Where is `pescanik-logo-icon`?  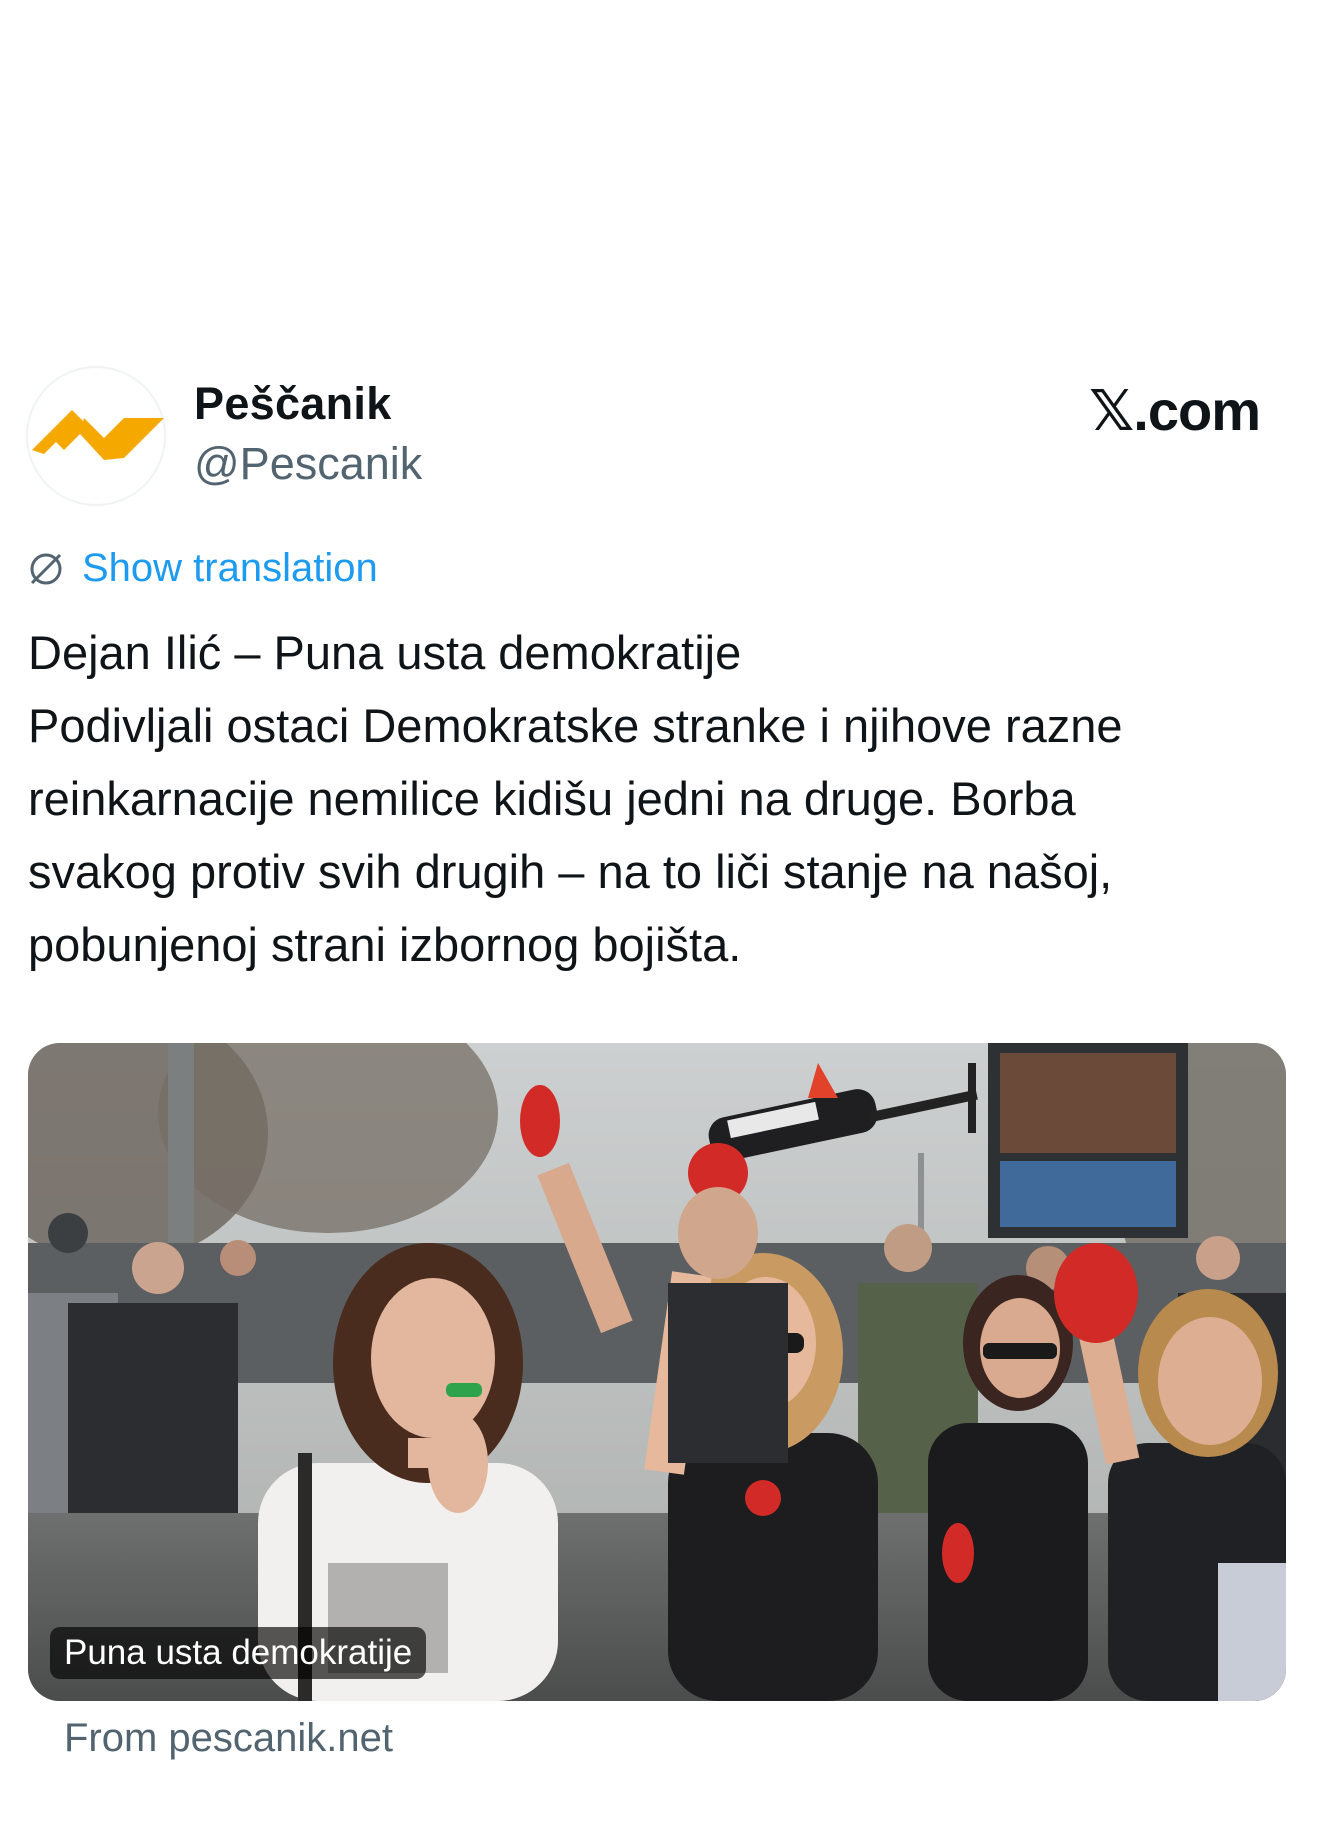
pescanik-logo-icon is located at coordinates (98, 435).